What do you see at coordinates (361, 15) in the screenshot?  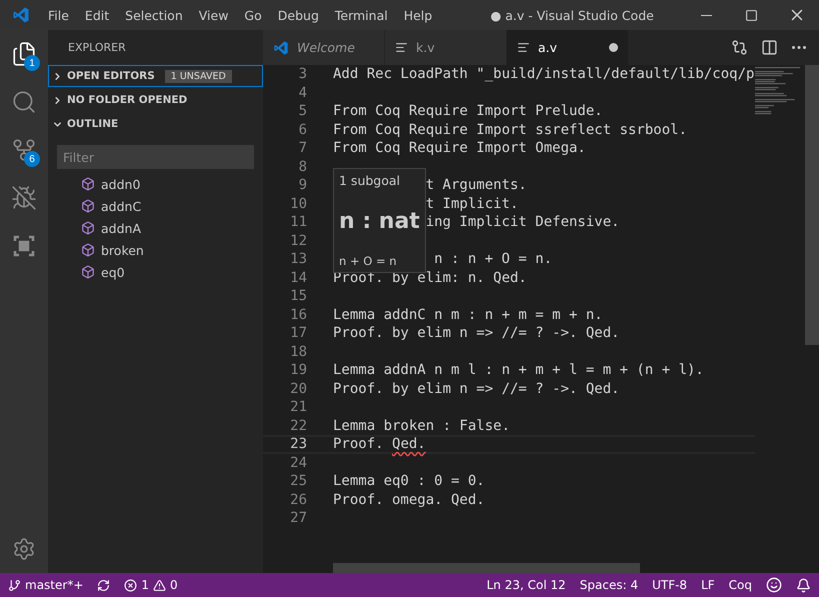 I see `menu-item: Terminal` at bounding box center [361, 15].